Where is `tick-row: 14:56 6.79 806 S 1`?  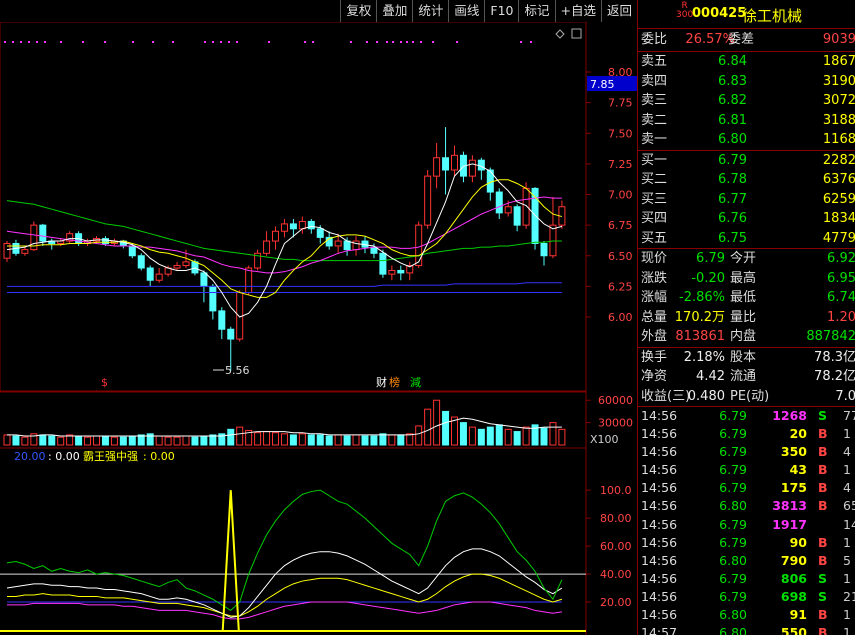
tick-row: 14:56 6.79 806 S 1 is located at coordinates (746, 579).